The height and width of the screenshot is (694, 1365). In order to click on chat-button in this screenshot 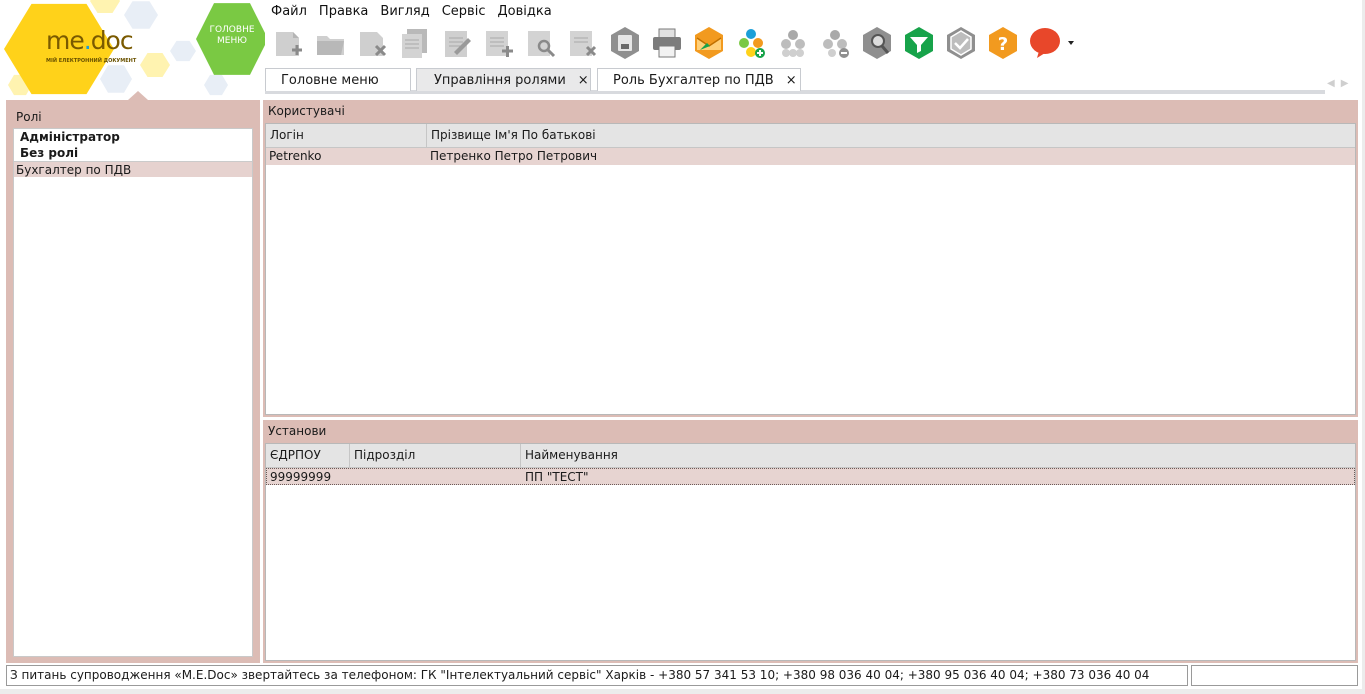, I will do `click(1045, 43)`.